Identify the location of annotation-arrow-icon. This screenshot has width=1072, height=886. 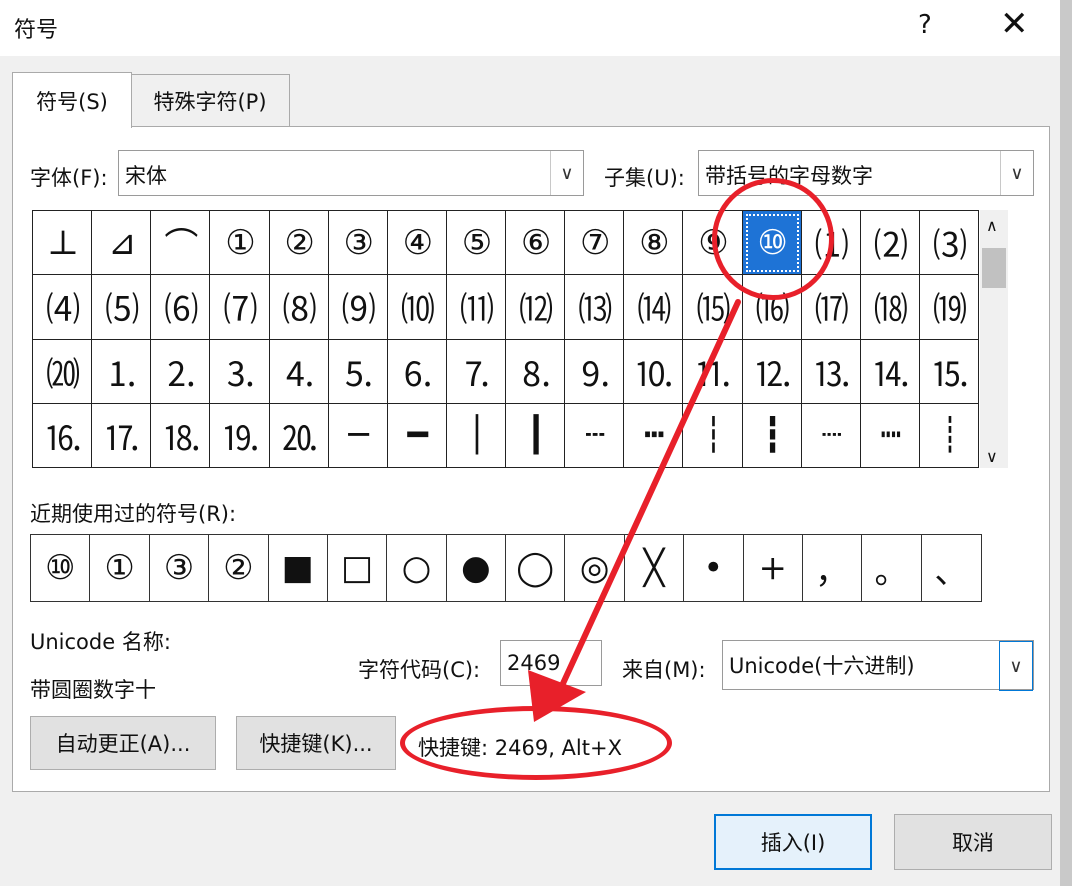
(634, 510).